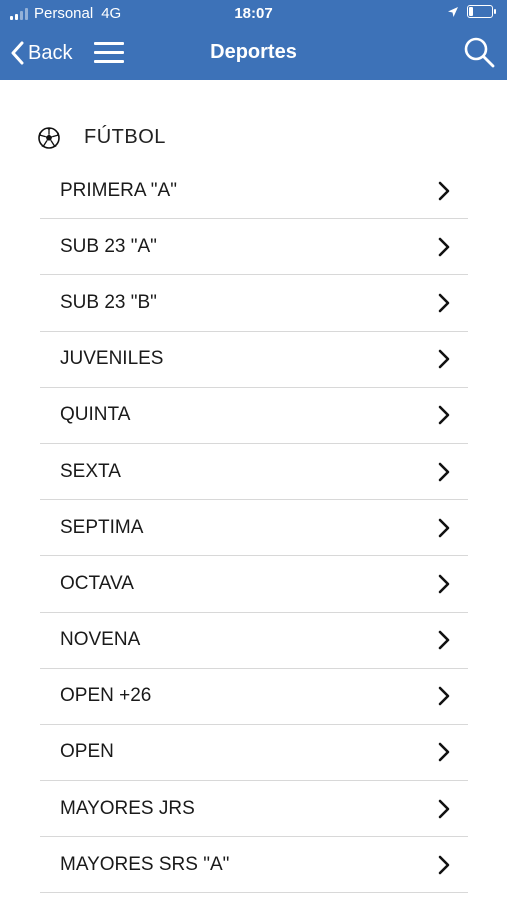 Image resolution: width=507 pixels, height=900 pixels. What do you see at coordinates (90, 471) in the screenshot?
I see `list-item-label: SEXTA` at bounding box center [90, 471].